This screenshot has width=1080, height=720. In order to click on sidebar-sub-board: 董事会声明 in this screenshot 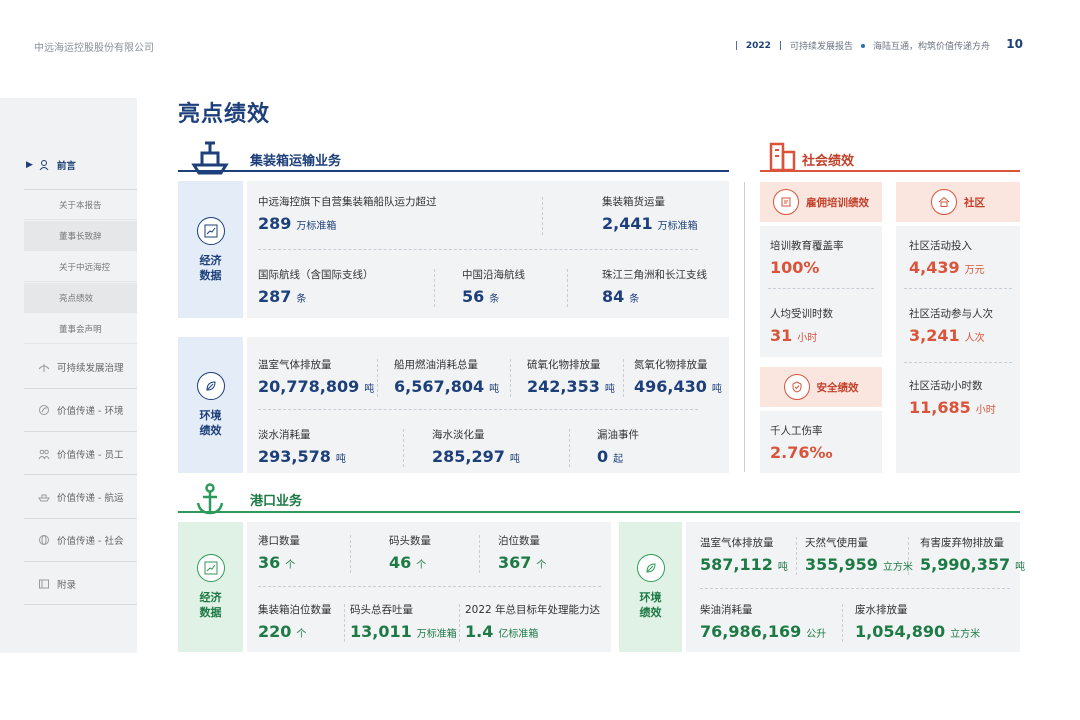, I will do `click(80, 329)`.